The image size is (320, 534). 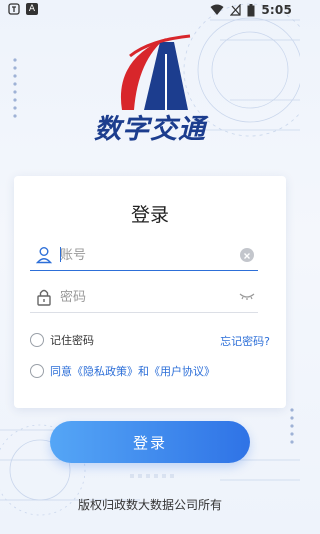 What do you see at coordinates (149, 215) in the screenshot?
I see `login-title: 登录` at bounding box center [149, 215].